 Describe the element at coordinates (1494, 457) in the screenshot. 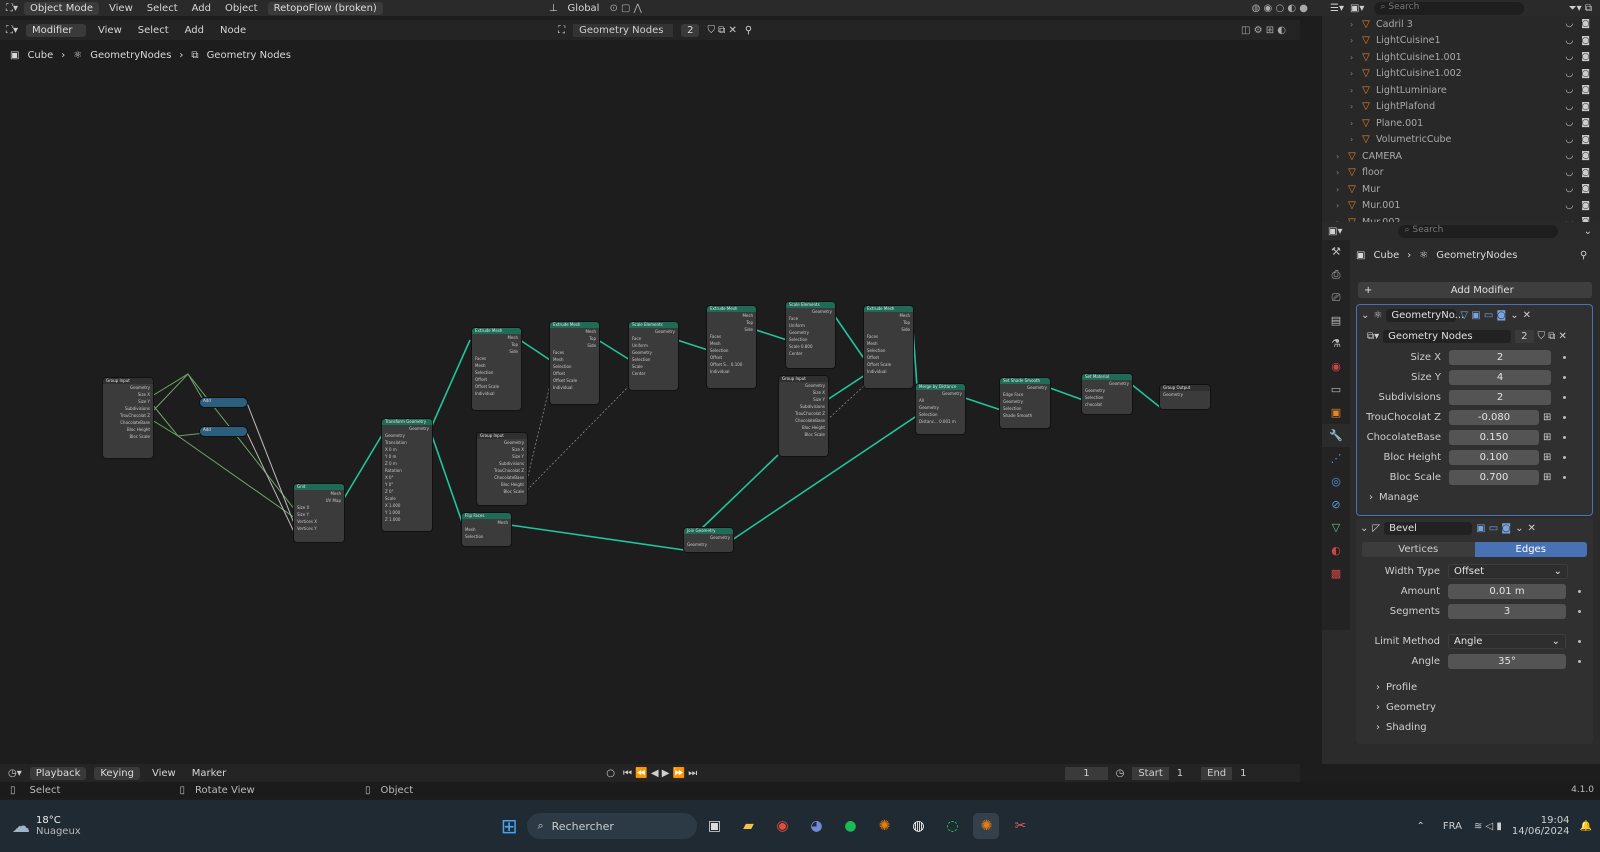

I see `field-value: 0.100` at that location.